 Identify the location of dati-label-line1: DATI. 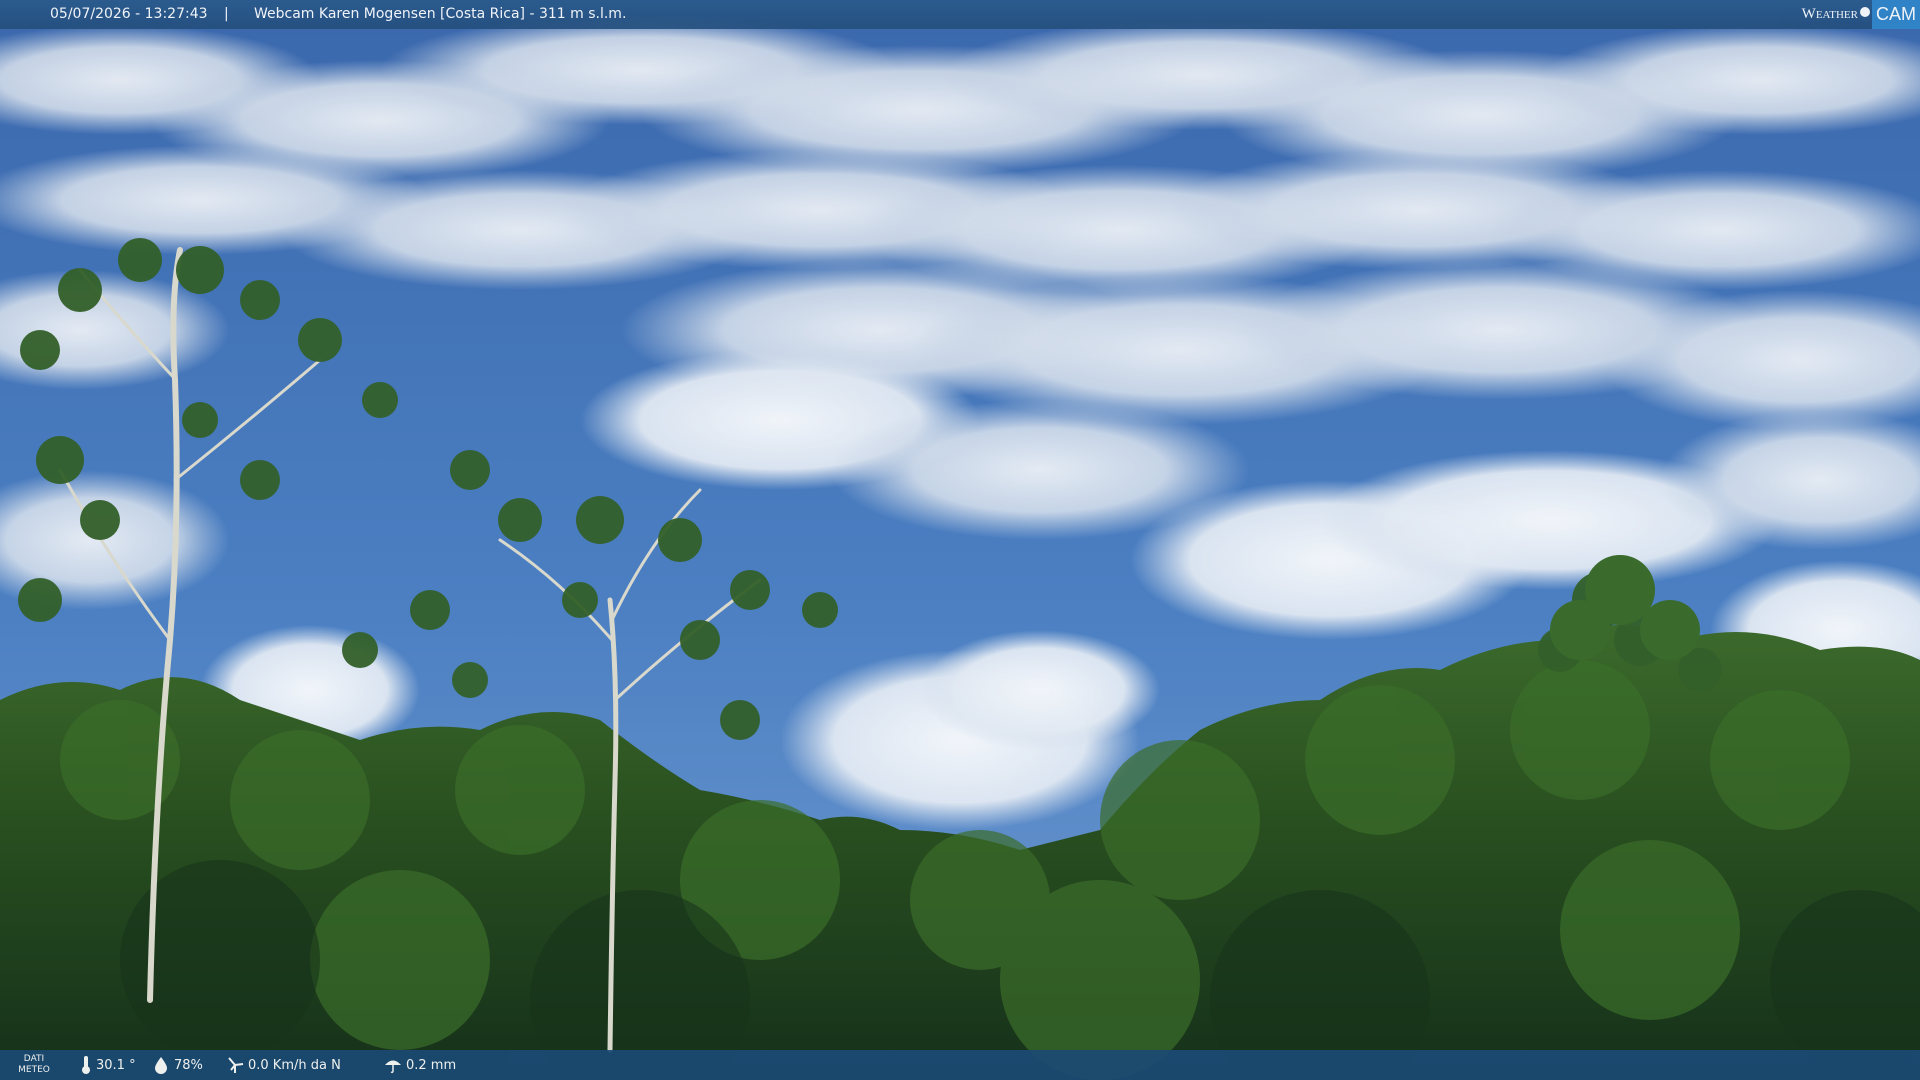
(34, 1059).